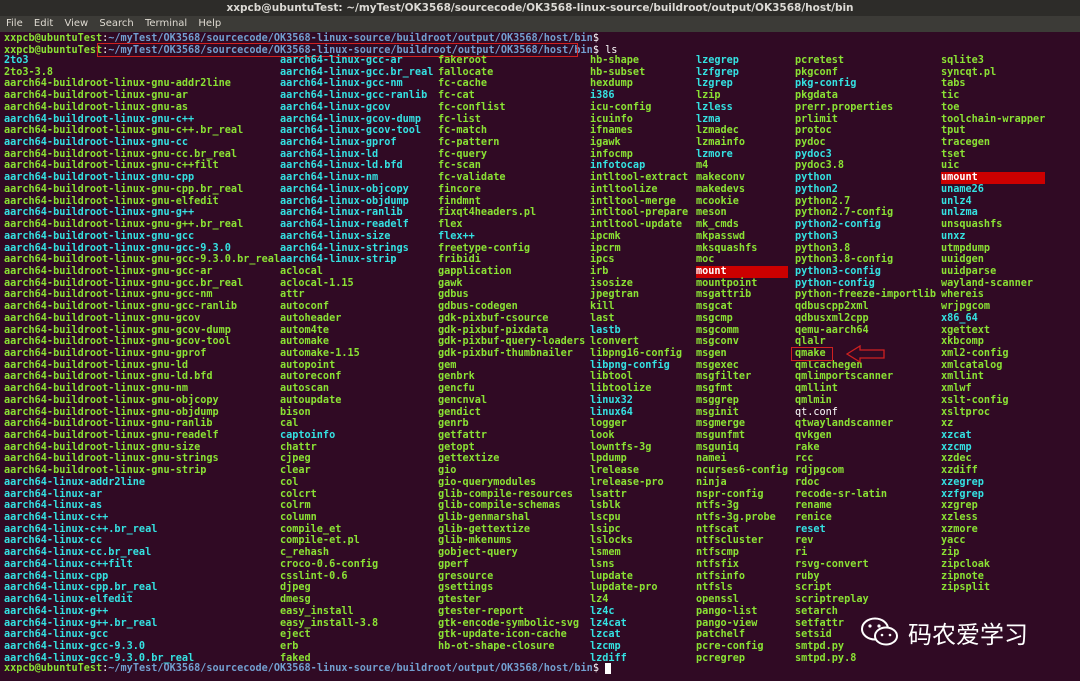 This screenshot has height=681, width=1080. Describe the element at coordinates (717, 72) in the screenshot. I see `ls-entry: lzfgrep` at that location.